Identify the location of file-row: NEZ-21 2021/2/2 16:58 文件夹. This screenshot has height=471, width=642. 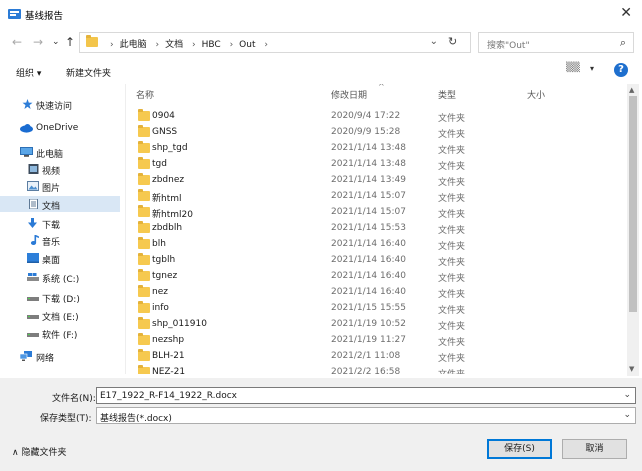
(370, 369).